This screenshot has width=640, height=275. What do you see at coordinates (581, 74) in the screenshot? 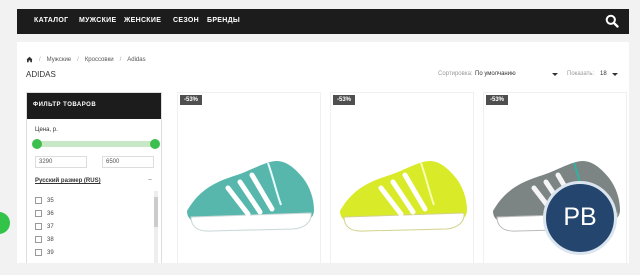
I see `show-label: Показать:` at bounding box center [581, 74].